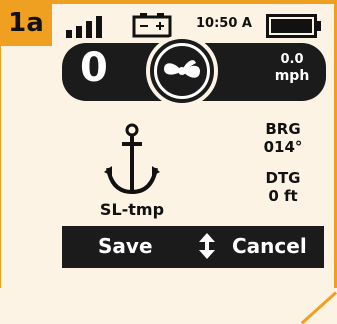  What do you see at coordinates (86, 27) in the screenshot?
I see `signal-icon` at bounding box center [86, 27].